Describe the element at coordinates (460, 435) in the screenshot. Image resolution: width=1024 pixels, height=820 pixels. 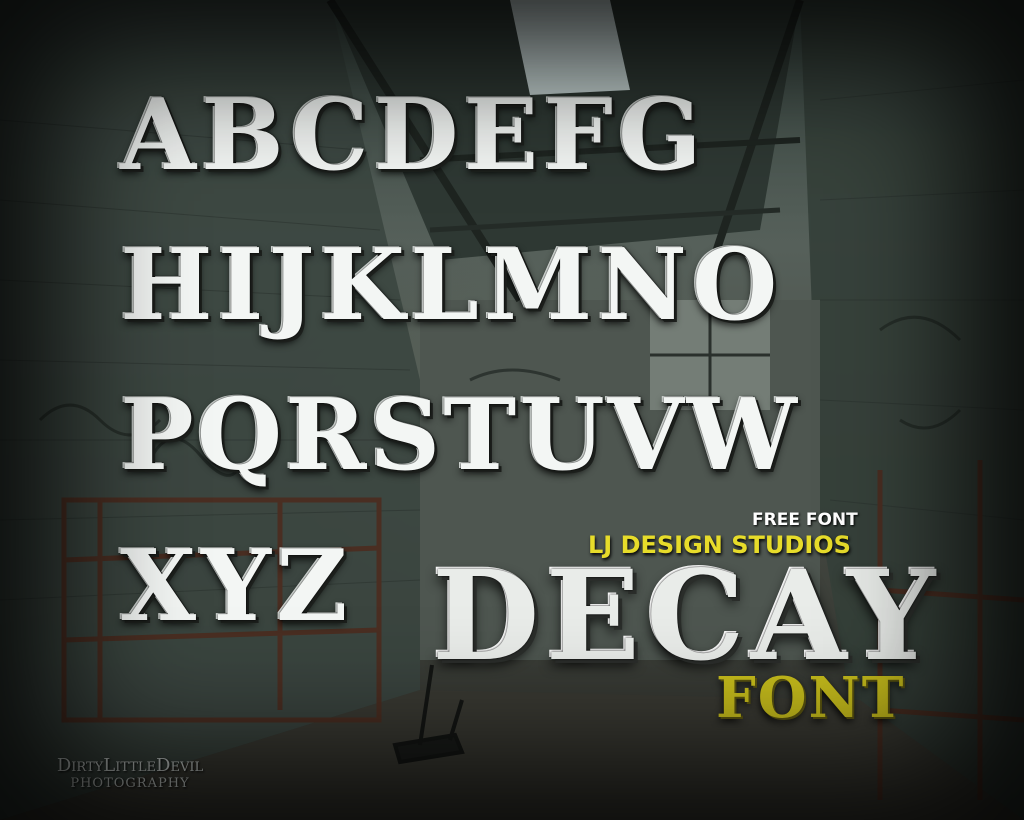
I see `alphabet-row-3: PQRSTUVW` at that location.